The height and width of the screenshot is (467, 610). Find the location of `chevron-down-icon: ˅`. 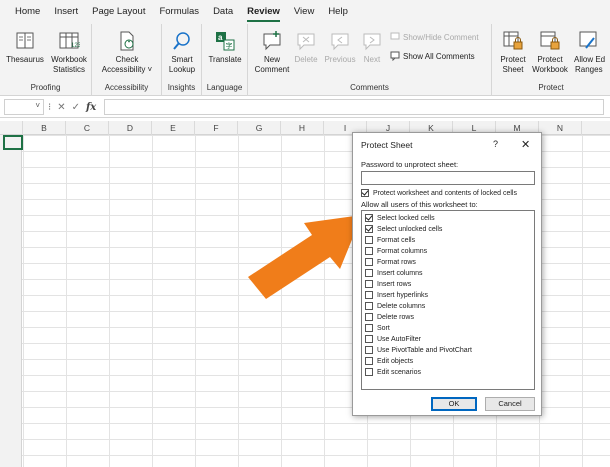

chevron-down-icon: ˅ is located at coordinates (37, 105).